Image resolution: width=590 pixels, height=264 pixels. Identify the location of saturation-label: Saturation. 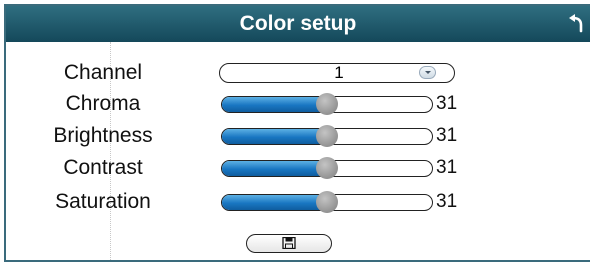
(103, 201).